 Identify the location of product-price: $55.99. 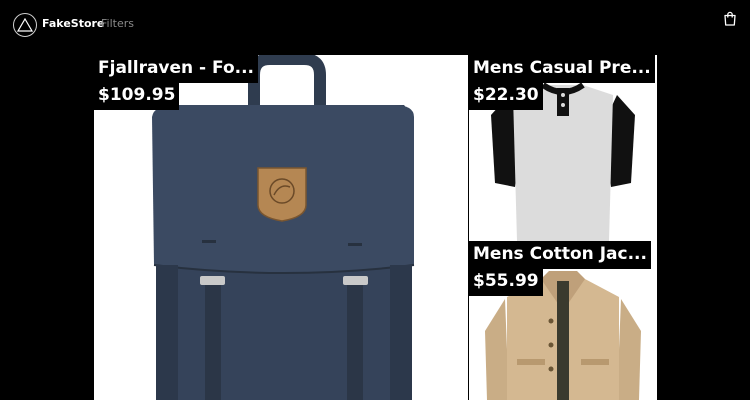
(506, 282).